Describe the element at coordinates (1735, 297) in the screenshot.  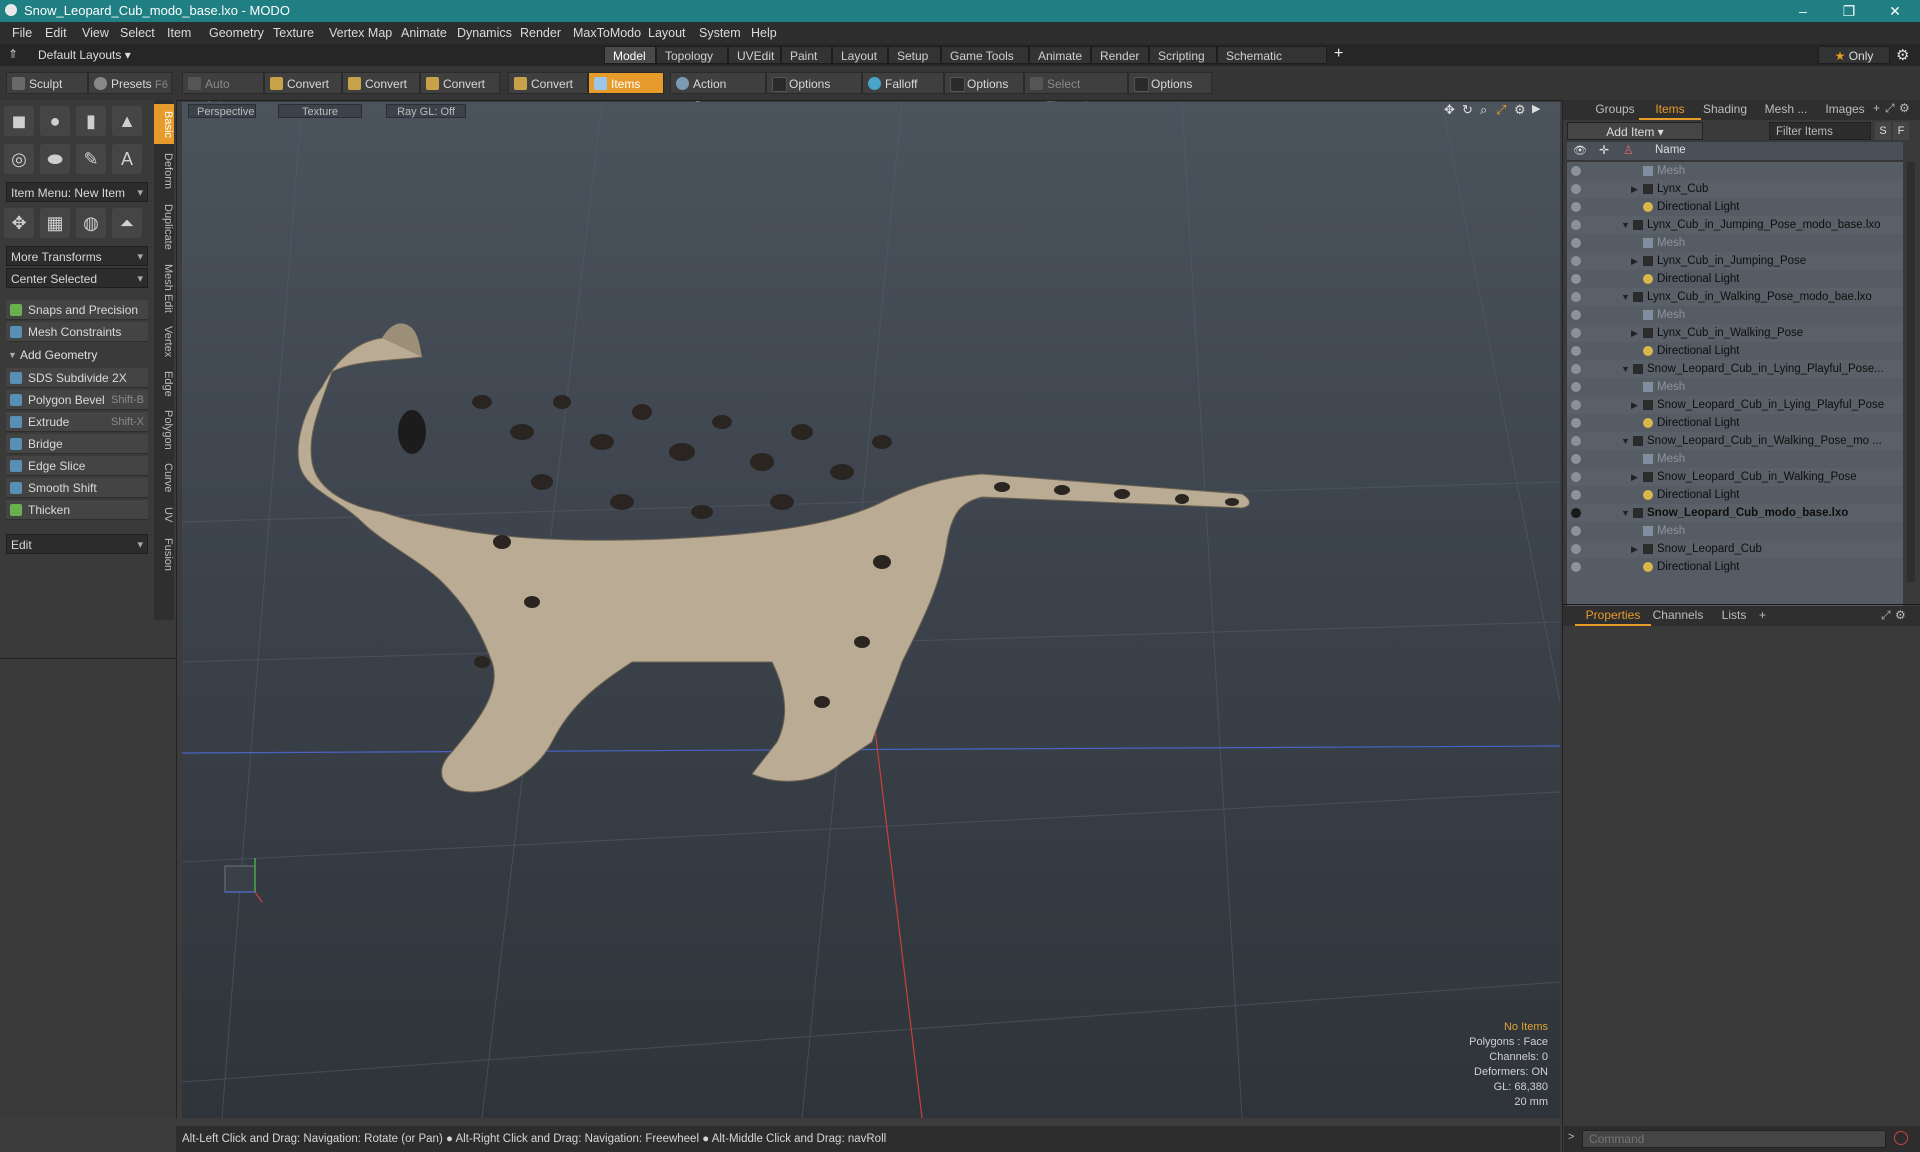
I see `item-row: ▼ Lynx_Cub_in_Walking_Pose_modo_bae.lxo` at that location.